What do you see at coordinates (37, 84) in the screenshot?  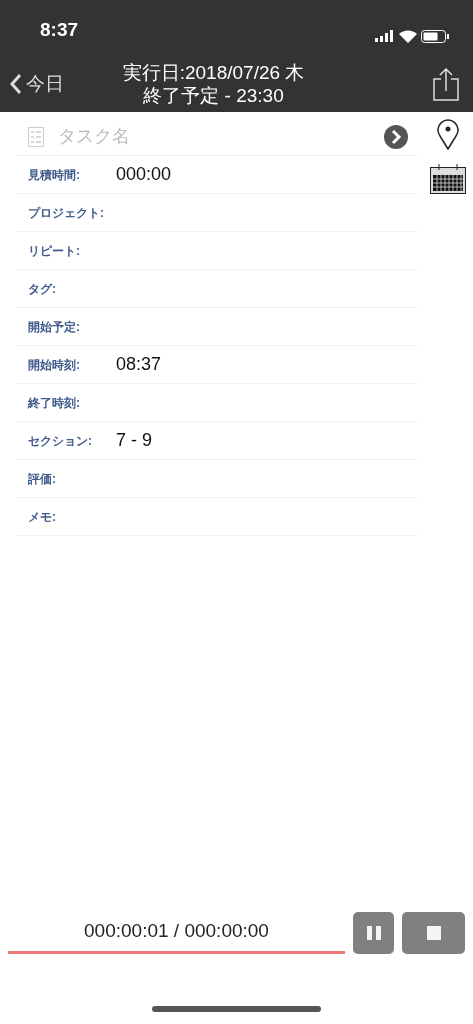 I see `back-button: 今日` at bounding box center [37, 84].